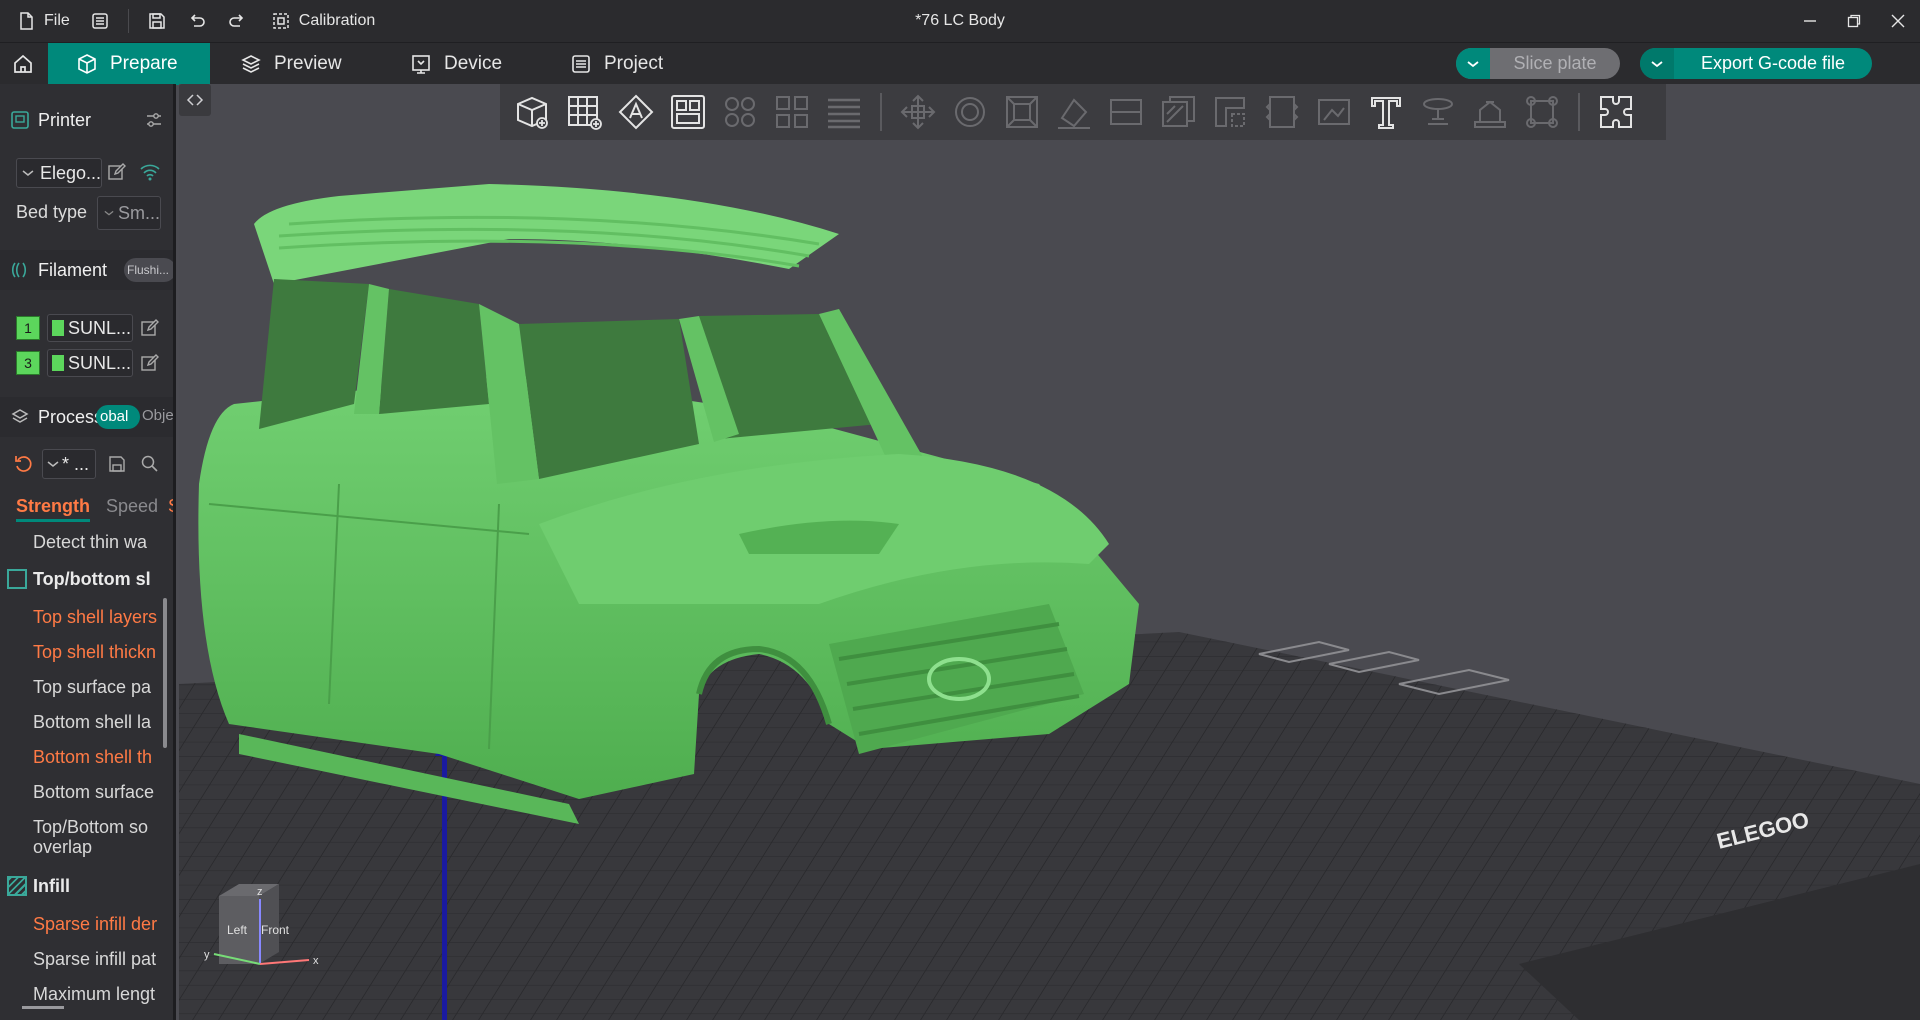 The width and height of the screenshot is (1920, 1020). What do you see at coordinates (103, 792) in the screenshot?
I see `setting-bottom-surface-pattern: Bottom surface` at bounding box center [103, 792].